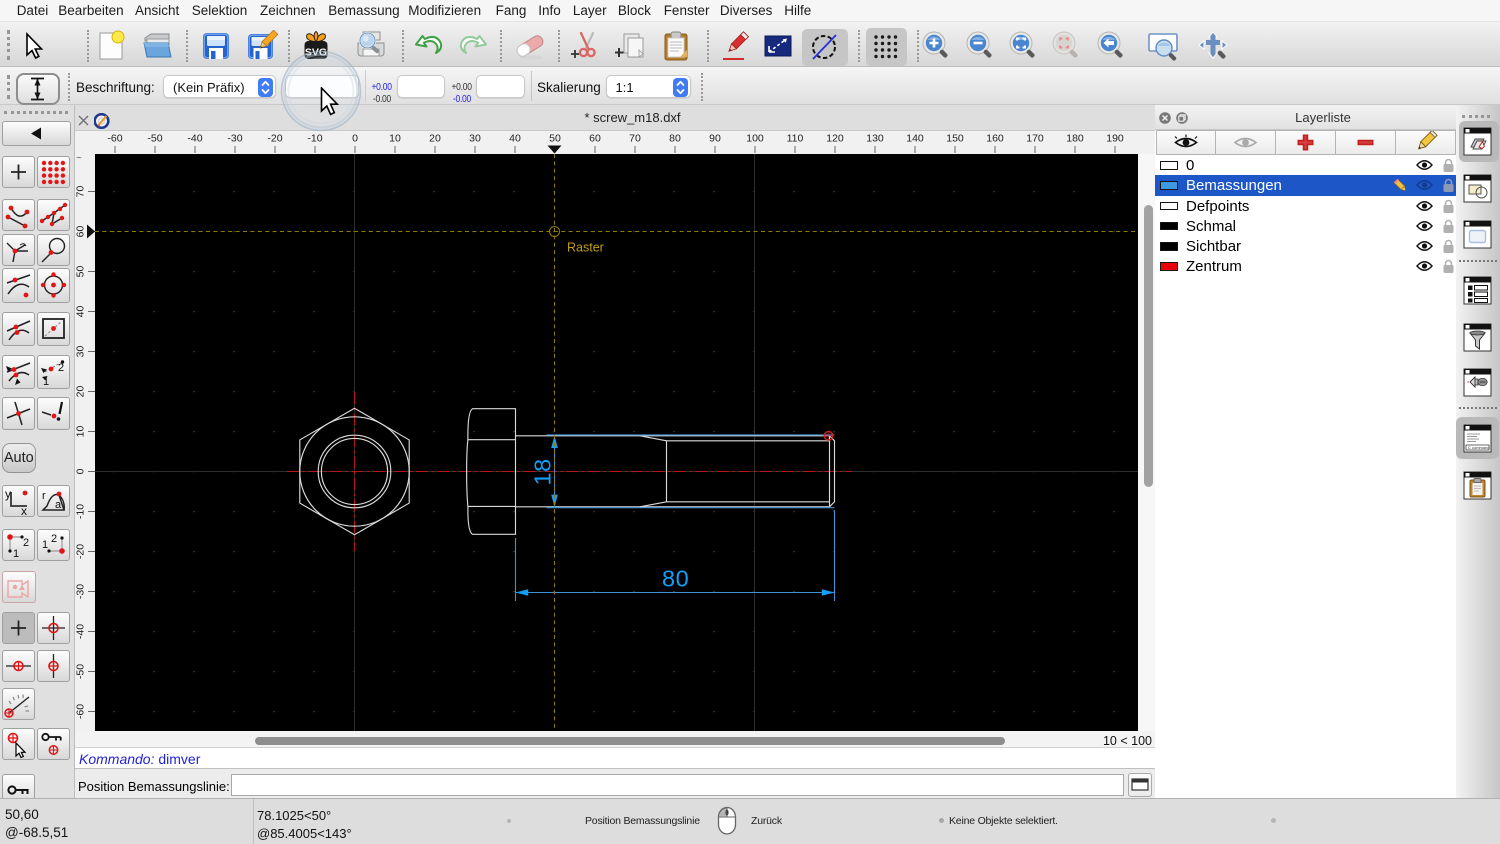  Describe the element at coordinates (875, 139) in the screenshot. I see `svg-text: 130` at that location.